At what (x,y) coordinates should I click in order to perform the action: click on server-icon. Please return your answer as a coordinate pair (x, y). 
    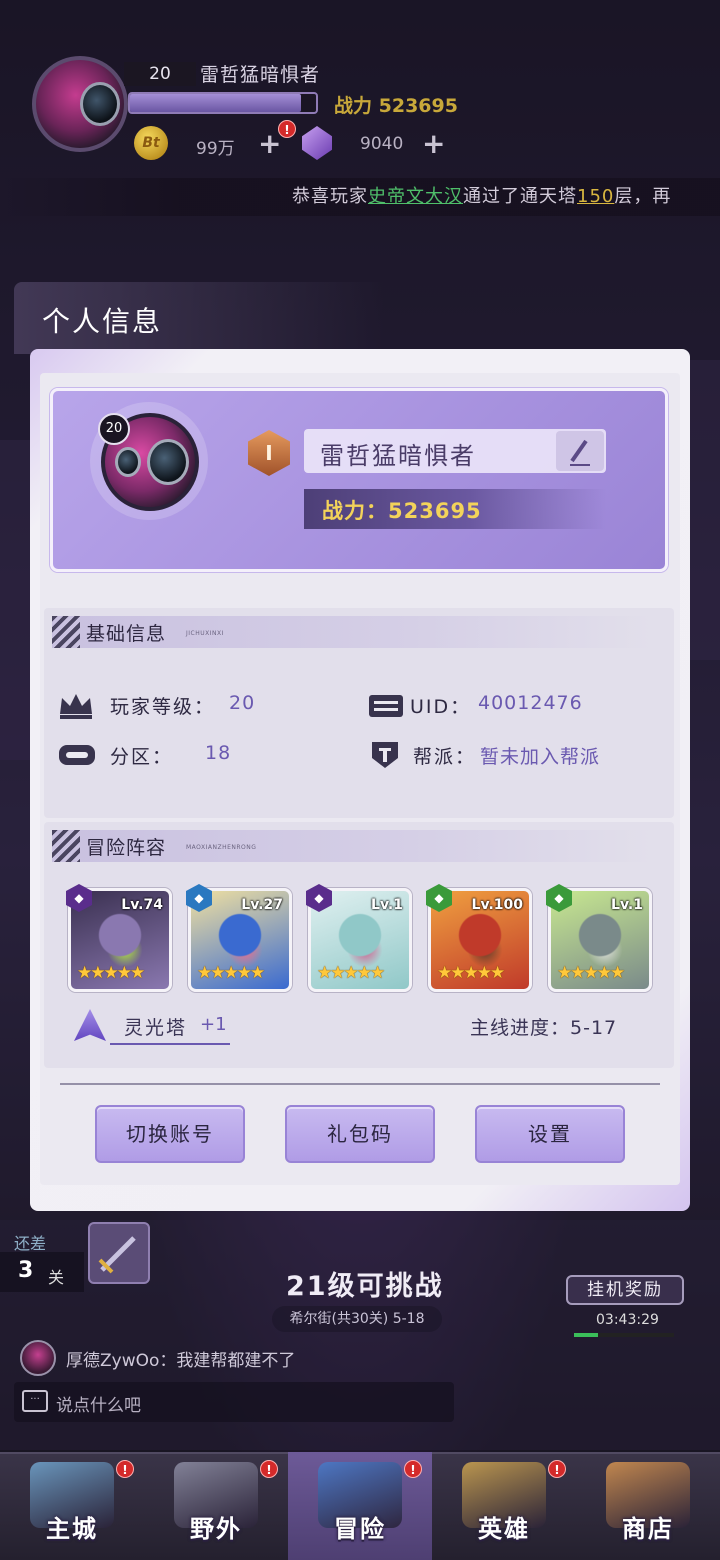
    Looking at the image, I should click on (77, 755).